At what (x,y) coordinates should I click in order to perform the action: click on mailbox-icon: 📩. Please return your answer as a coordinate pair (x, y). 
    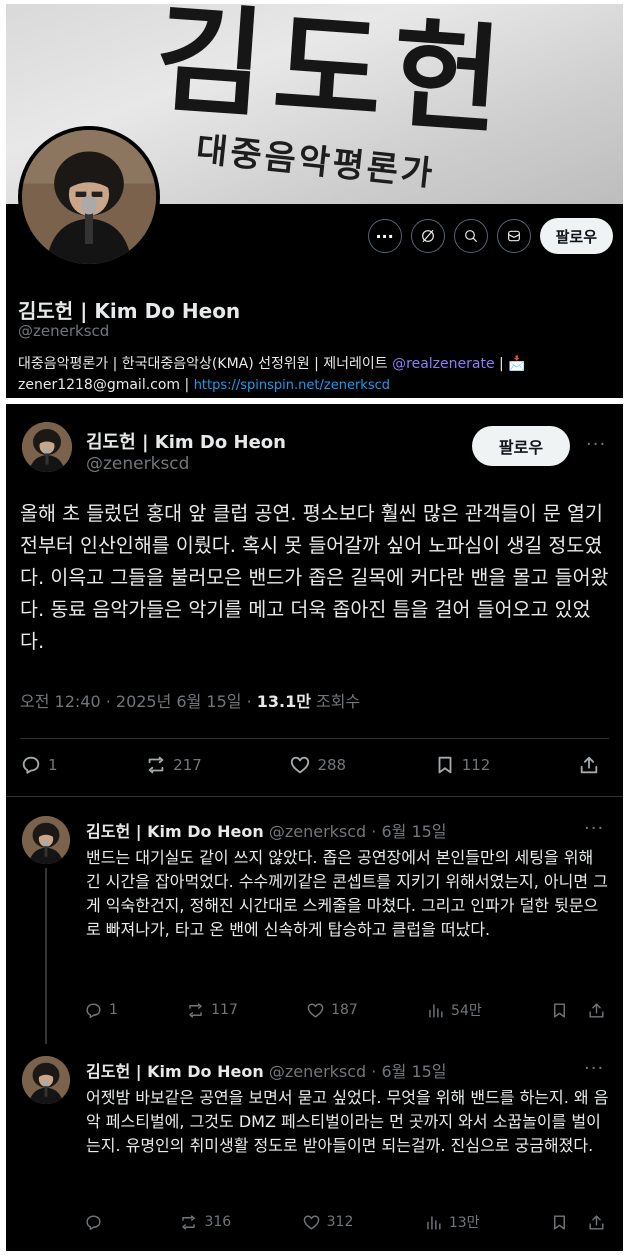
    Looking at the image, I should click on (517, 364).